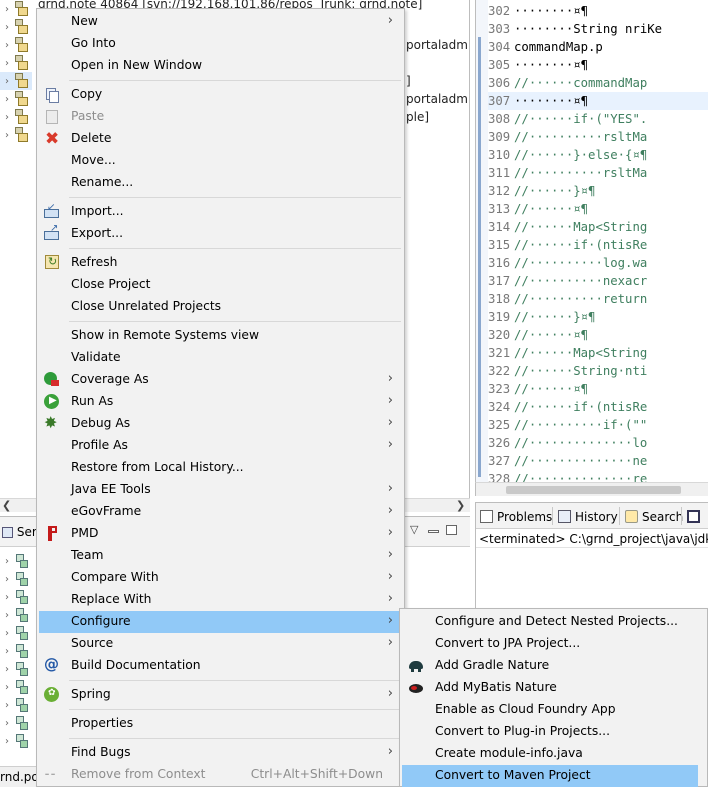 This screenshot has height=787, width=708. Describe the element at coordinates (214, 117) in the screenshot. I see `tree-row: › ple]` at that location.